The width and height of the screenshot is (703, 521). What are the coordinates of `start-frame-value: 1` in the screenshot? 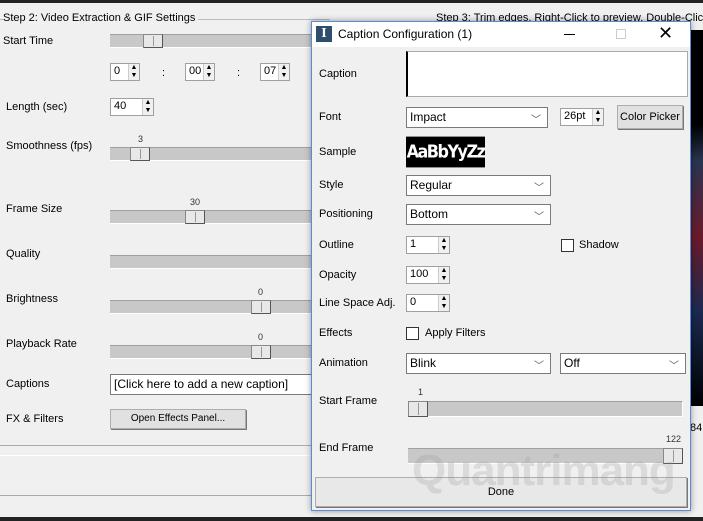 It's located at (421, 392).